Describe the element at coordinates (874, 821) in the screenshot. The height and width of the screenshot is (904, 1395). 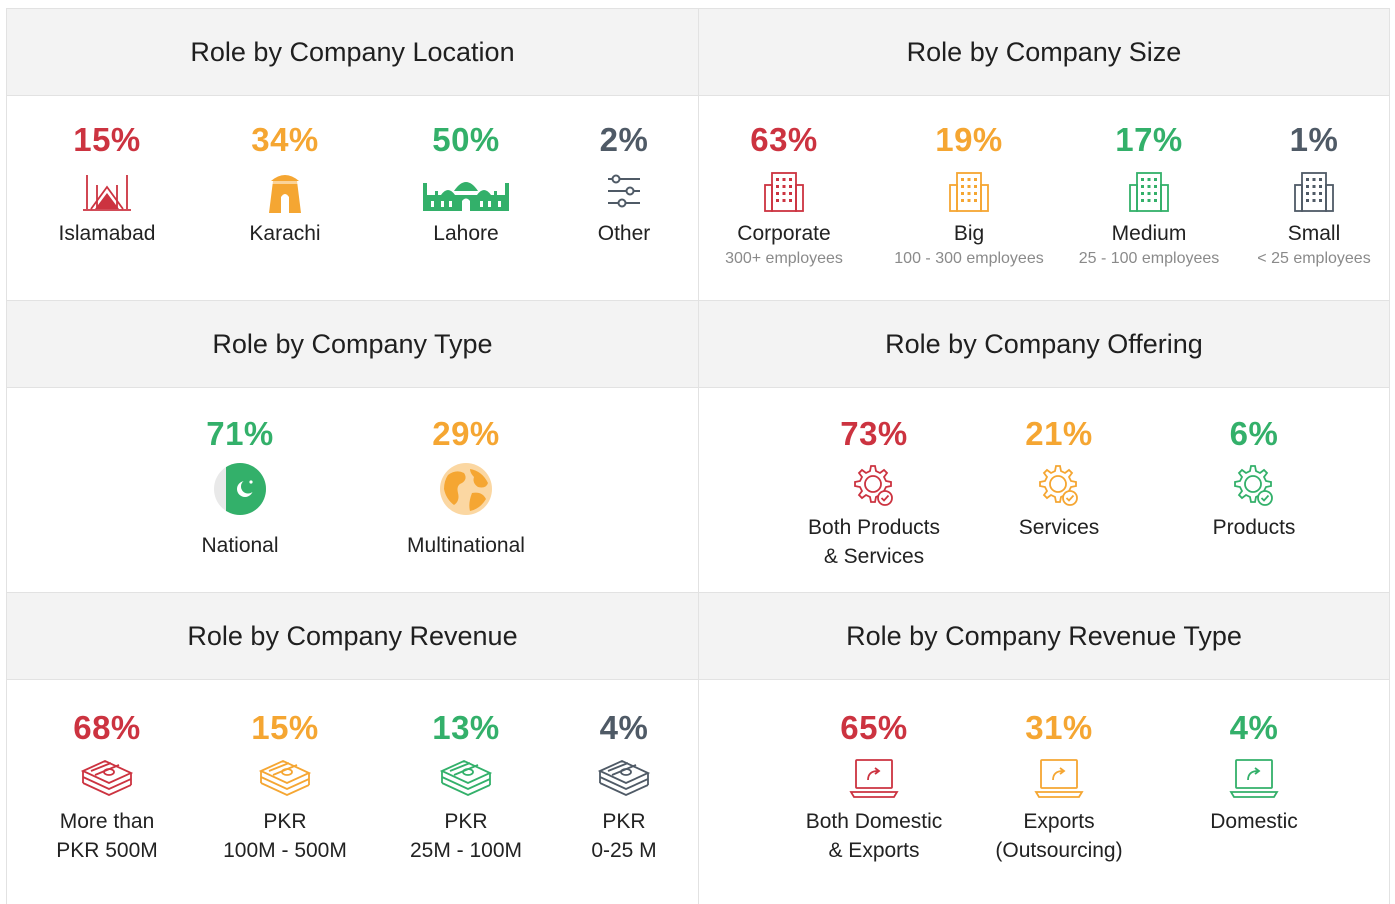
I see `revenue-type-label: Both Domestic` at that location.